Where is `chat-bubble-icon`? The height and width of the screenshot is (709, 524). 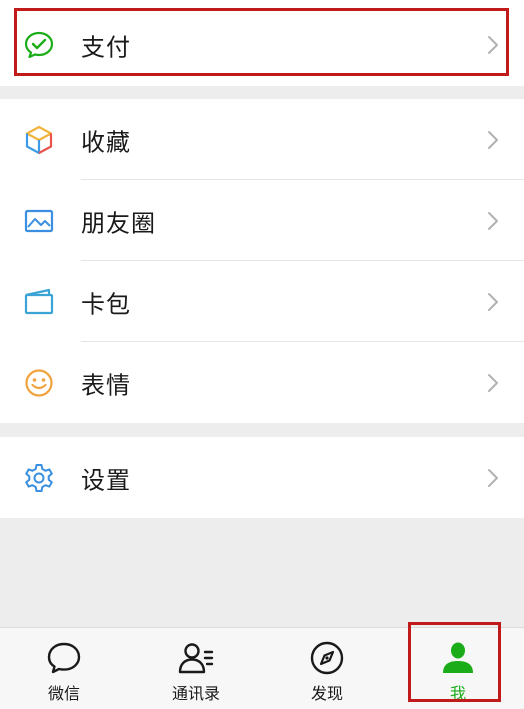
chat-bubble-icon is located at coordinates (64, 658).